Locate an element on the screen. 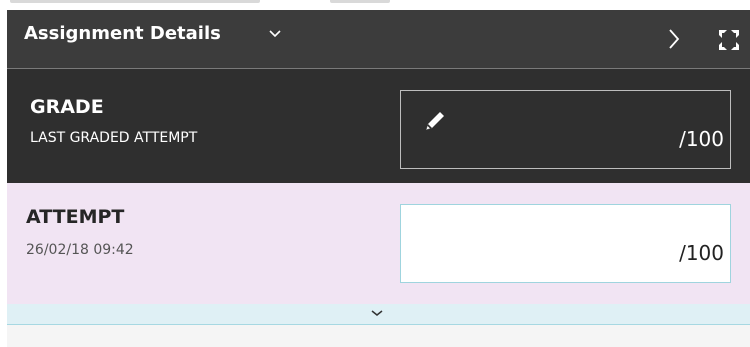 The image size is (750, 347). attempt-grade-input: /100 is located at coordinates (565, 243).